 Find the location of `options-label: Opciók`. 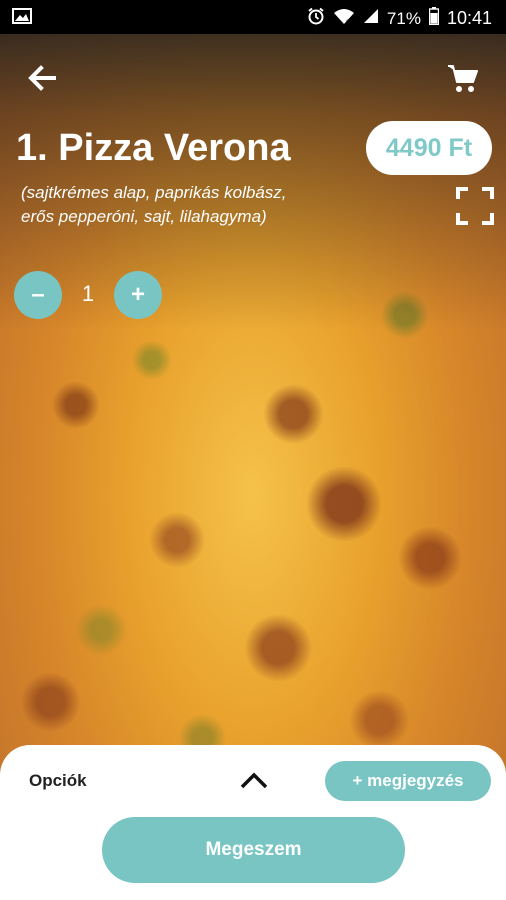

options-label: Opciók is located at coordinates (58, 780).